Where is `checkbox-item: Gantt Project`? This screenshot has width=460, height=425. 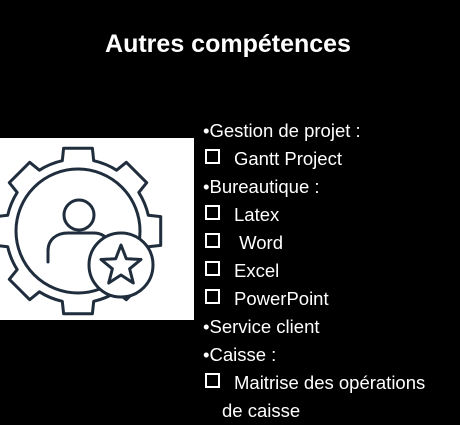 checkbox-item: Gantt Project is located at coordinates (331, 159).